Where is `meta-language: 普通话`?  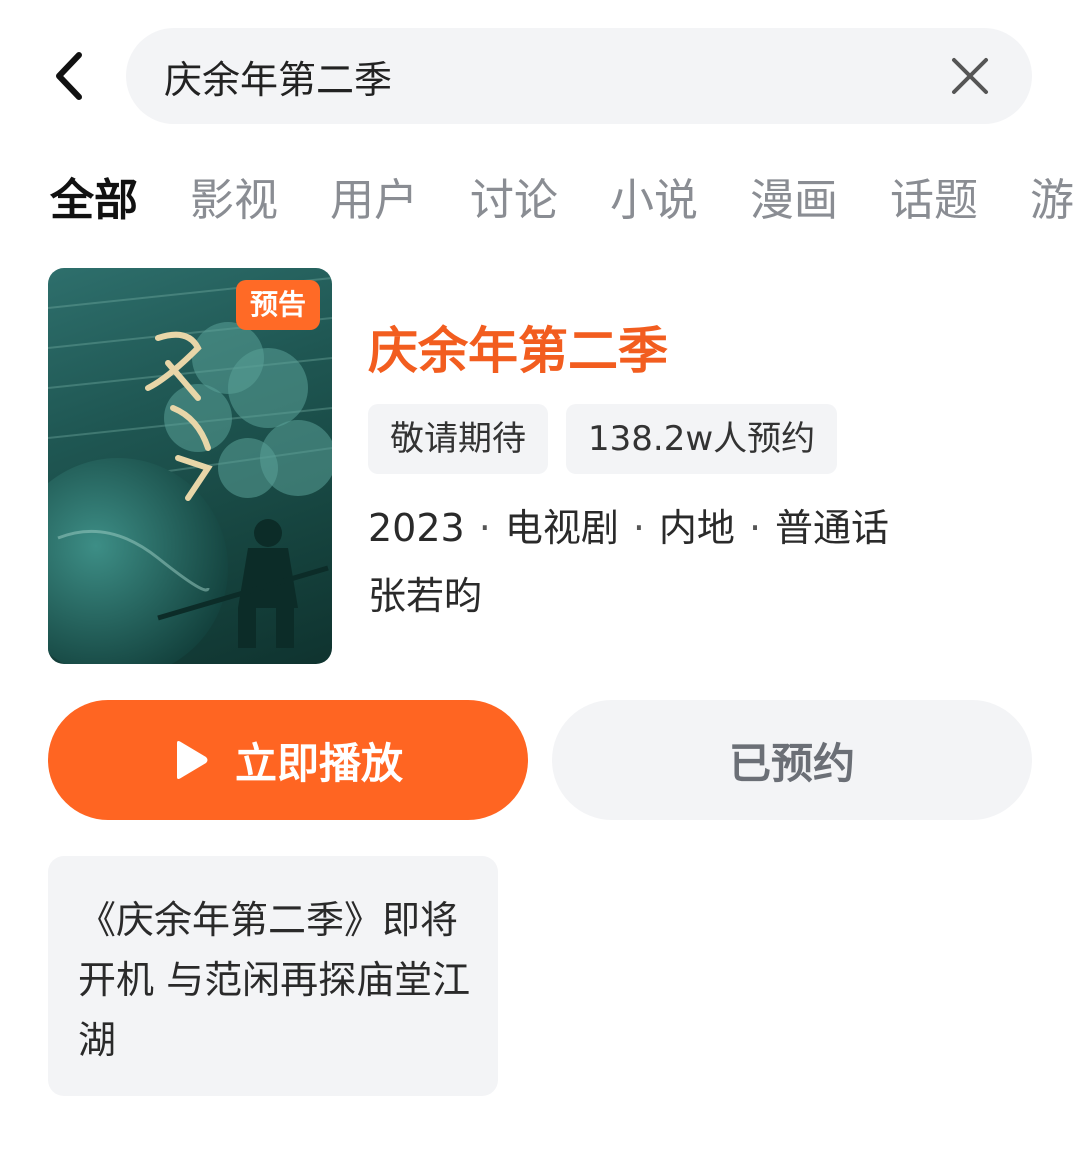
meta-language: 普通话 is located at coordinates (832, 528).